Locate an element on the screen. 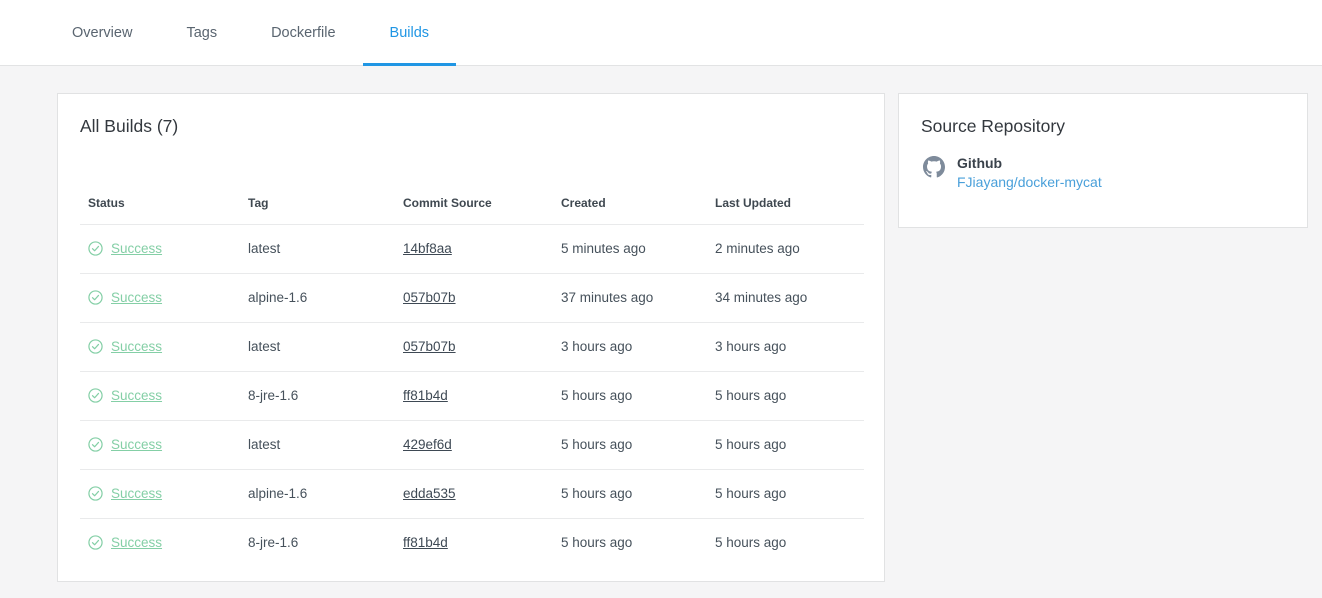  column-header-status: Status is located at coordinates (160, 203).